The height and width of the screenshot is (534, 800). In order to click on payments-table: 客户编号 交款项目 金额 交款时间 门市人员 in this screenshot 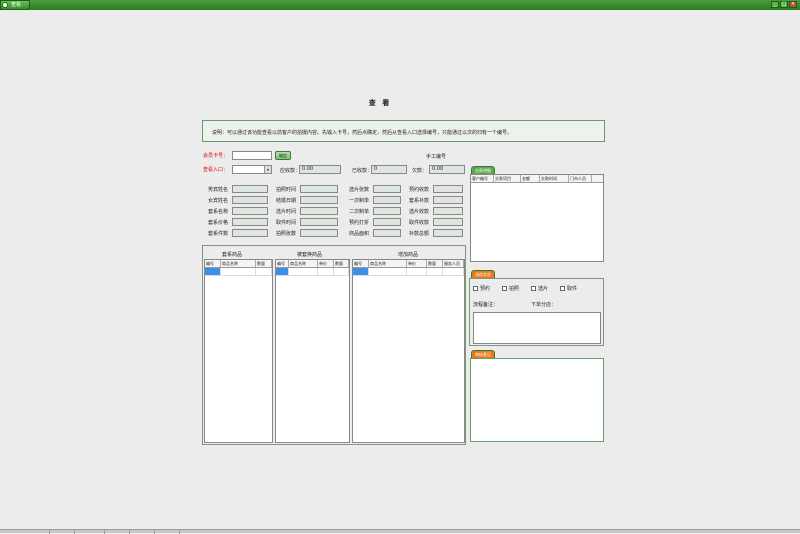, I will do `click(537, 218)`.